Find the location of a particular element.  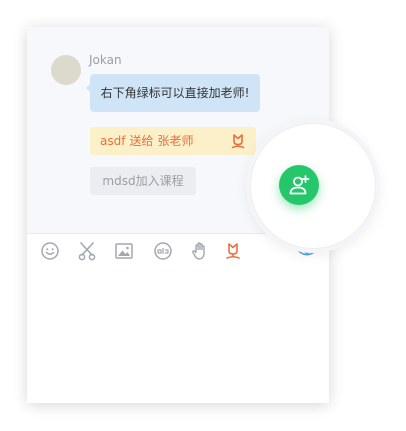

gift-action: 送给 is located at coordinates (141, 141).